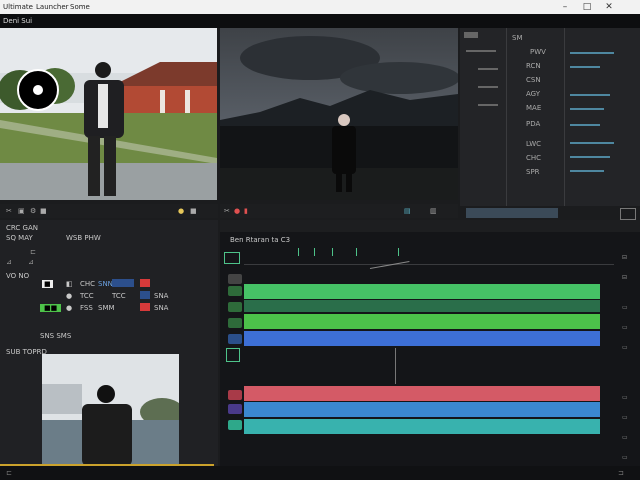 The image size is (640, 480). I want to click on inspector-label: PWV, so click(538, 52).